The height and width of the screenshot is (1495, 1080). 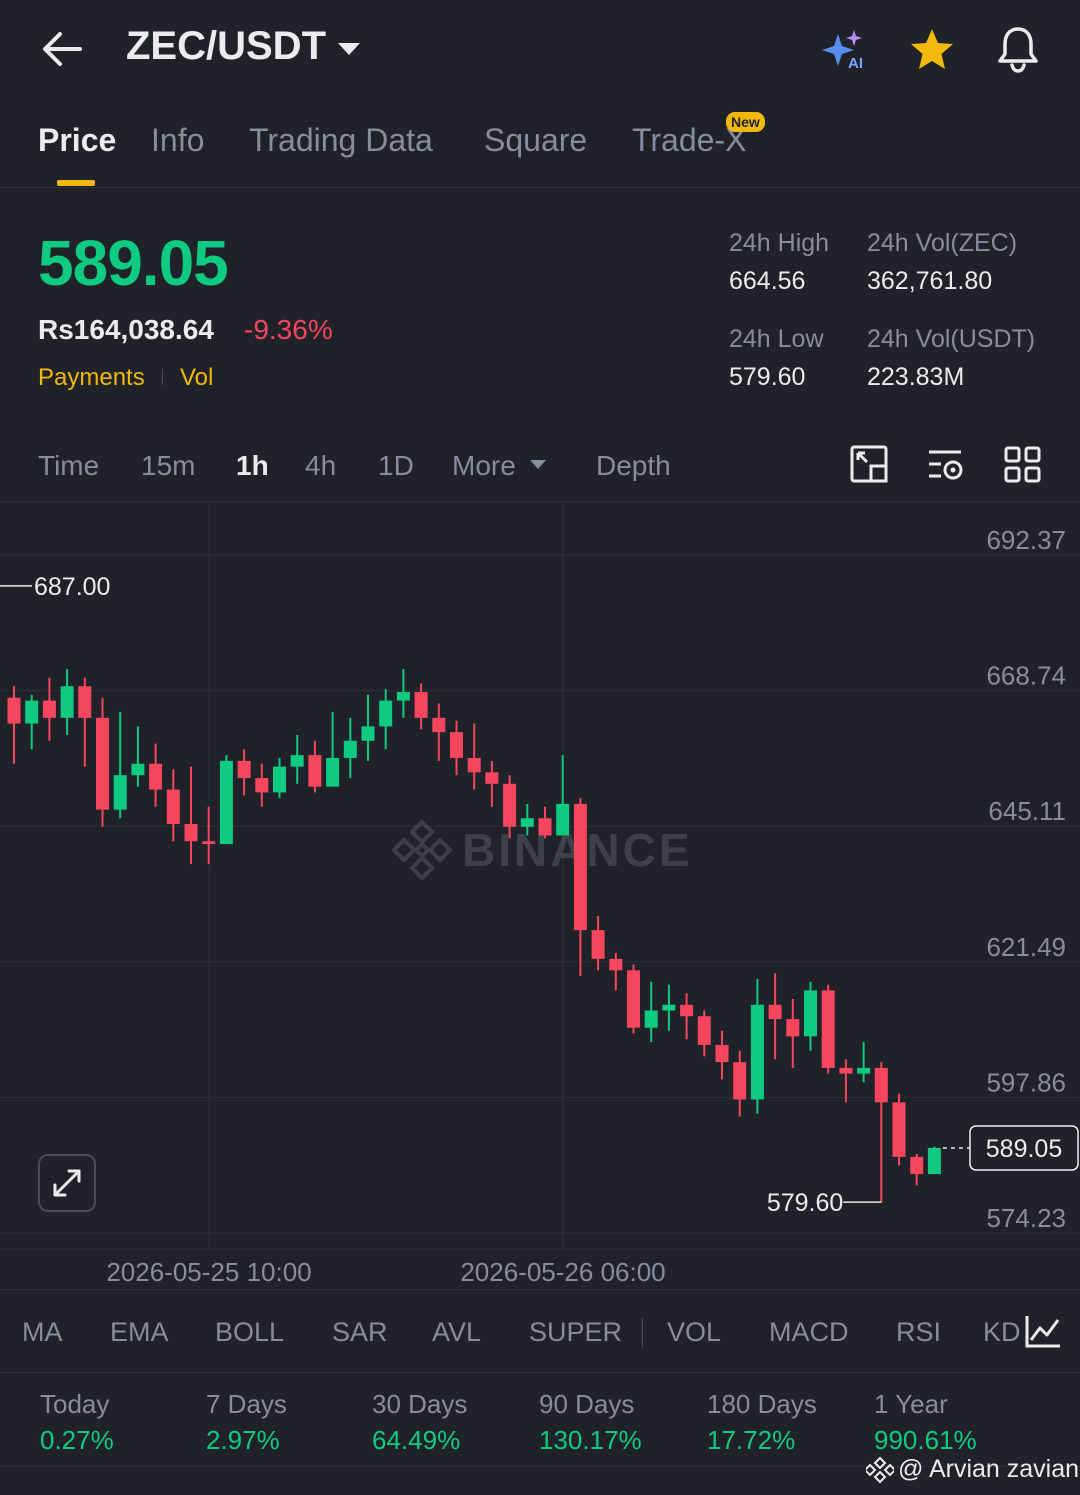 I want to click on tab-info: Info, so click(x=177, y=140).